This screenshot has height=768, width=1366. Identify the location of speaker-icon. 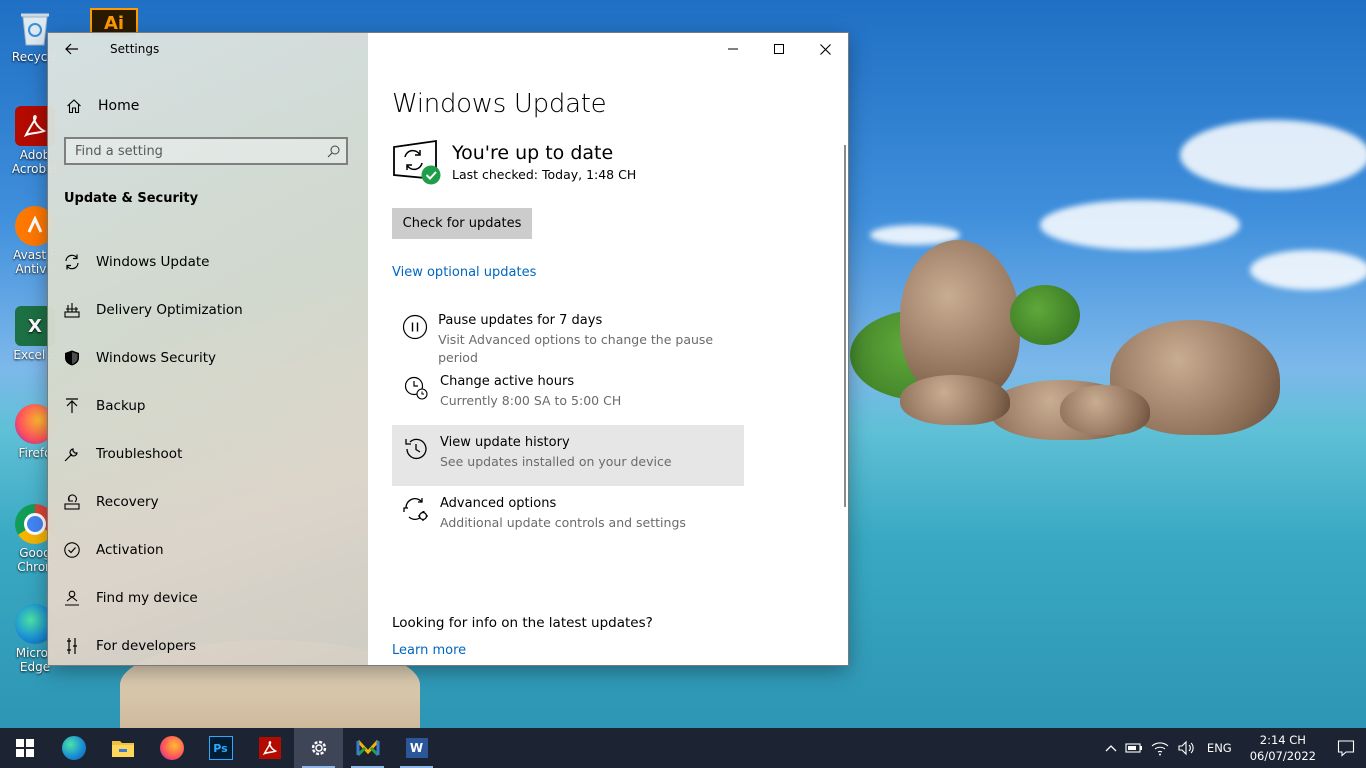
(1186, 748).